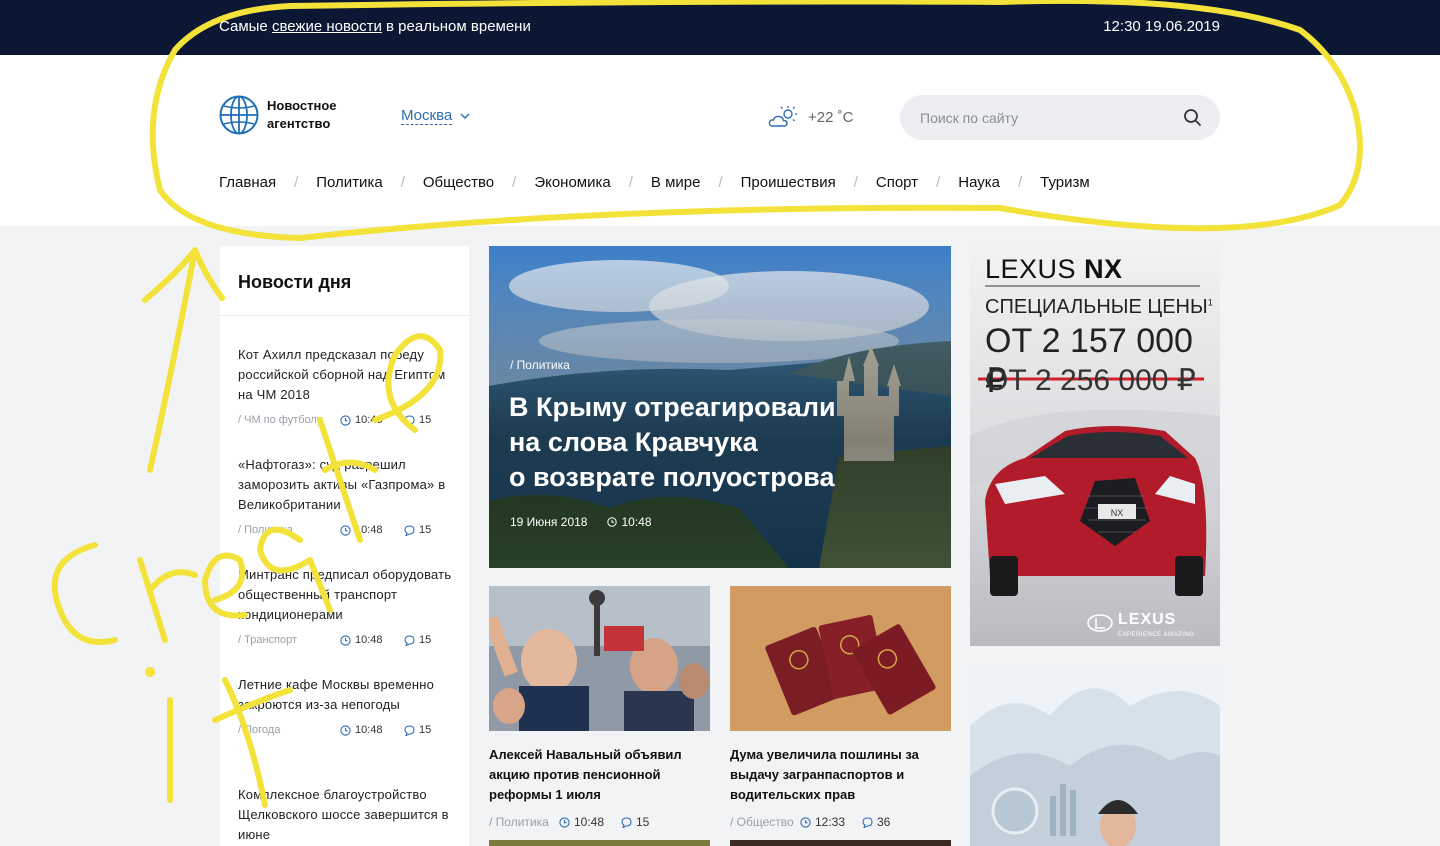 The height and width of the screenshot is (846, 1440). What do you see at coordinates (540, 365) in the screenshot?
I see `hero-category: / Политика` at bounding box center [540, 365].